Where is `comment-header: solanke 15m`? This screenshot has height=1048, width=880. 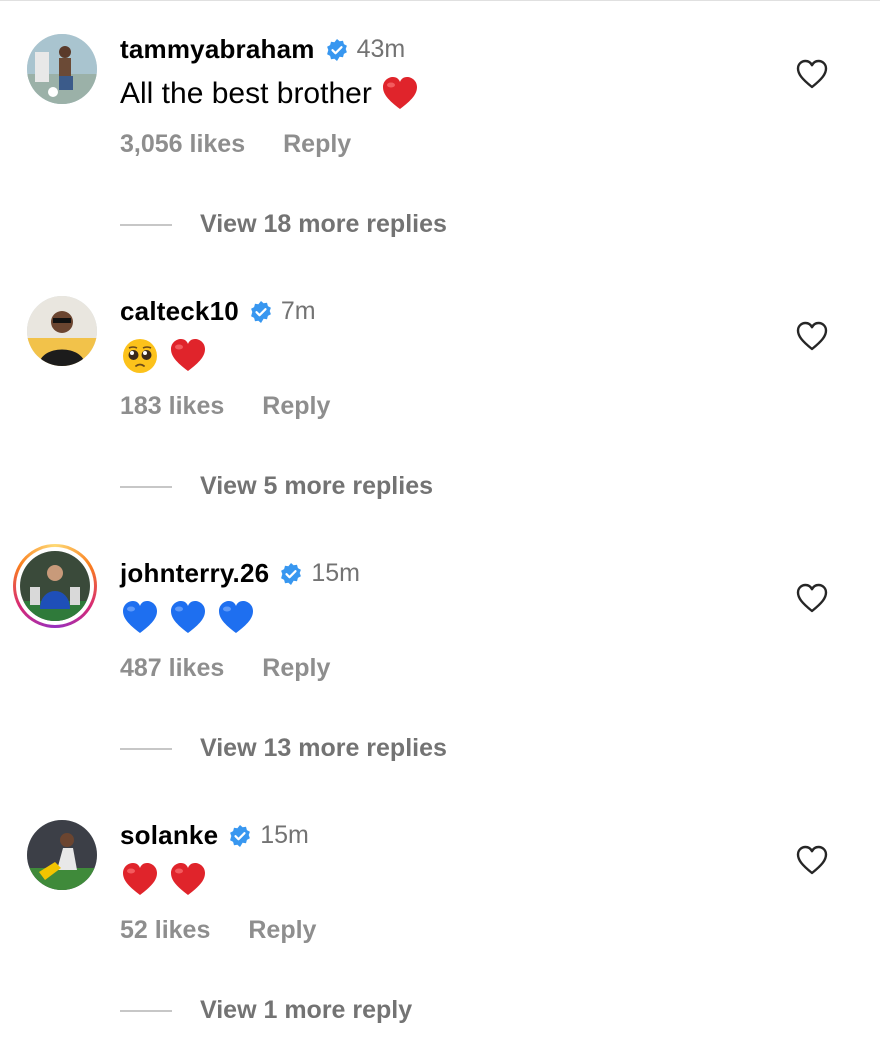
comment-header: solanke 15m is located at coordinates (214, 835).